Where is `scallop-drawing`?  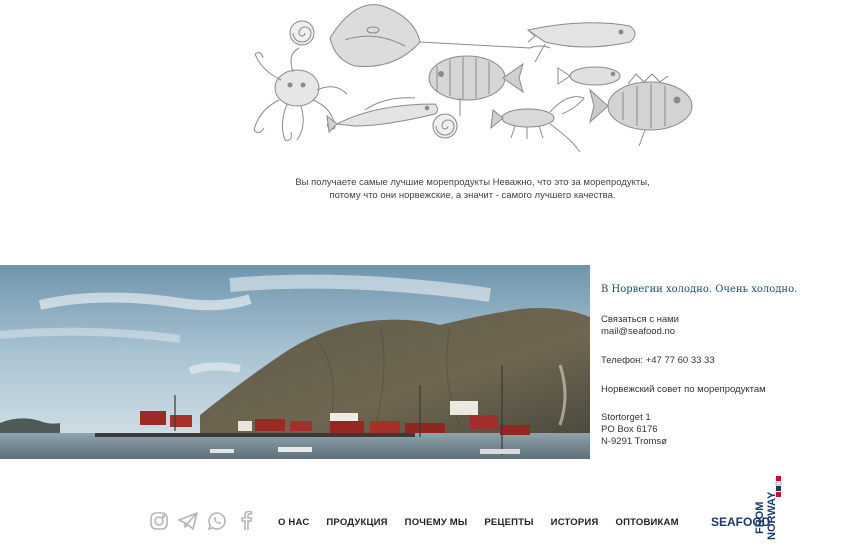
scallop-drawing is located at coordinates (445, 126).